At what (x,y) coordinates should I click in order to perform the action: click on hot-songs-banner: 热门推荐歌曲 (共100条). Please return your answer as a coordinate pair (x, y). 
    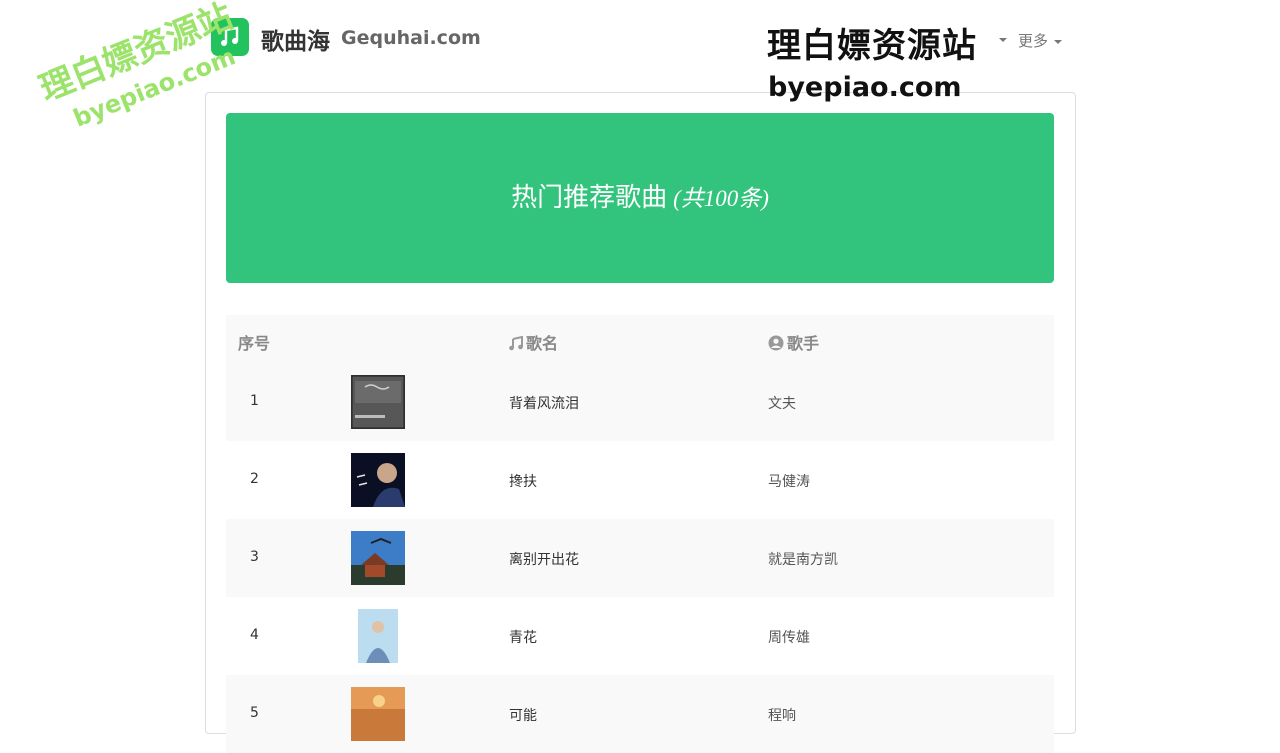
    Looking at the image, I should click on (640, 198).